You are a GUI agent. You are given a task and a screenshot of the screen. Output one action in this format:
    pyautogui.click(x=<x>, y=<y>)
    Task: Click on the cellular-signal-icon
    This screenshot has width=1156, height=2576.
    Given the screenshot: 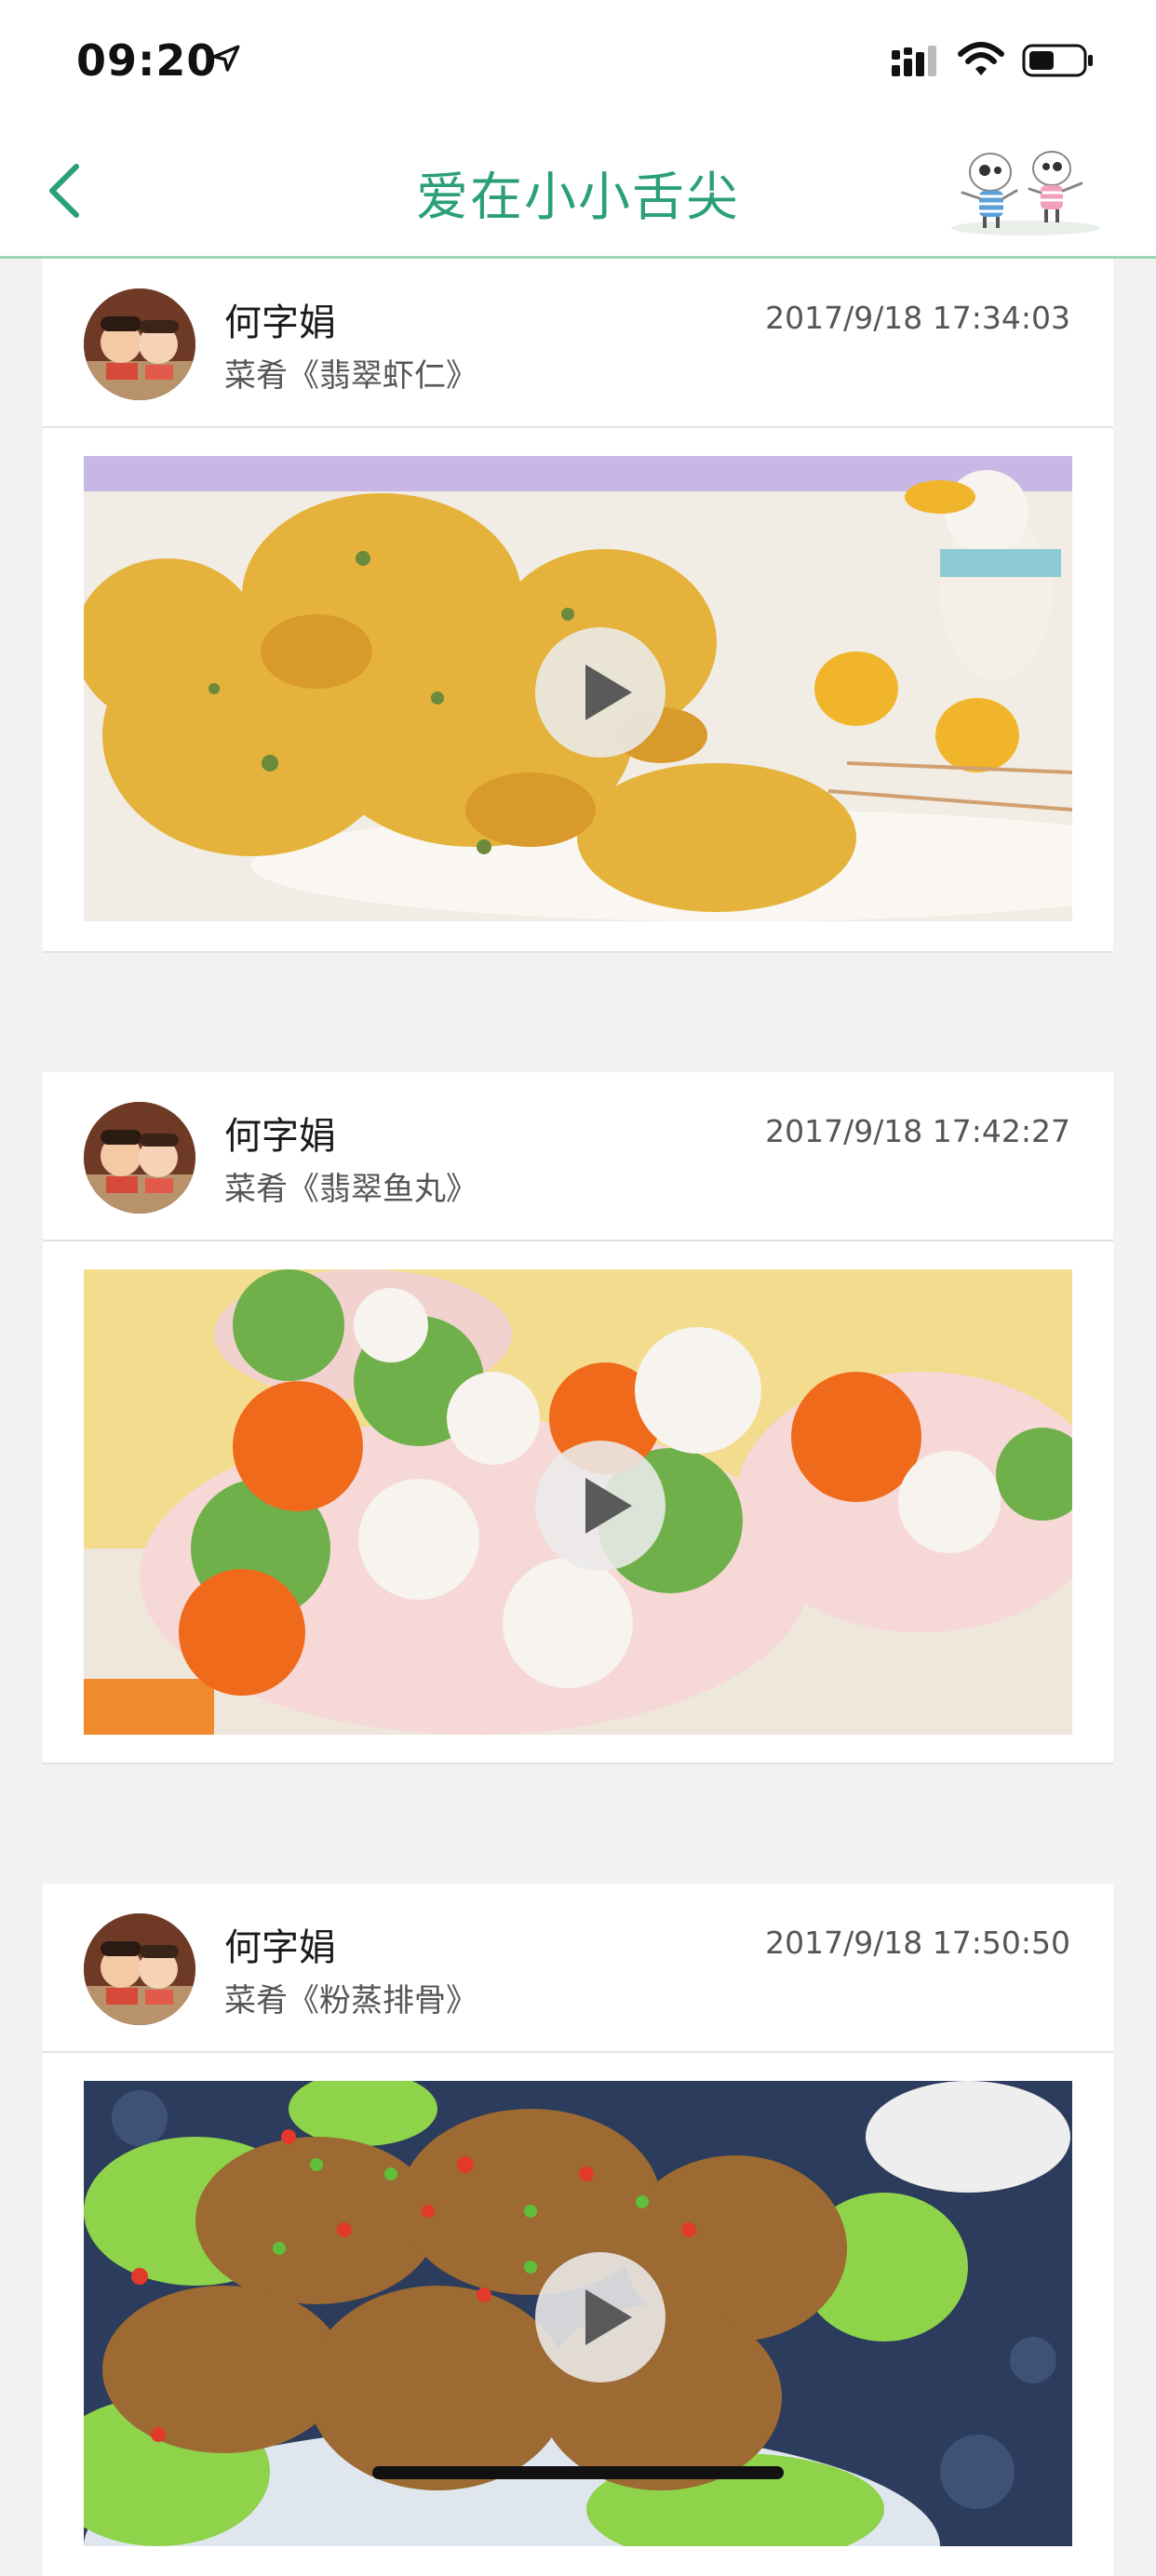 What is the action you would take?
    pyautogui.click(x=914, y=61)
    